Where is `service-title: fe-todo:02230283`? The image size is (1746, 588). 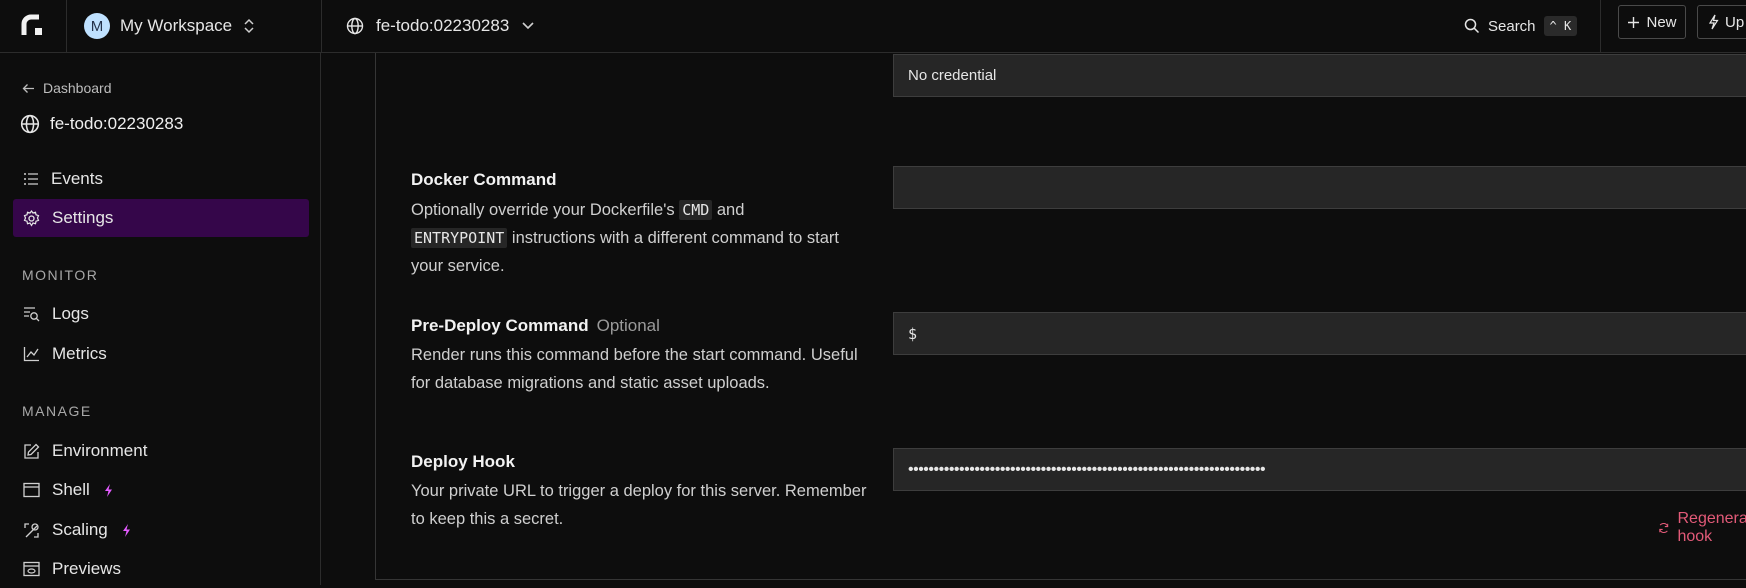 service-title: fe-todo:02230283 is located at coordinates (101, 124).